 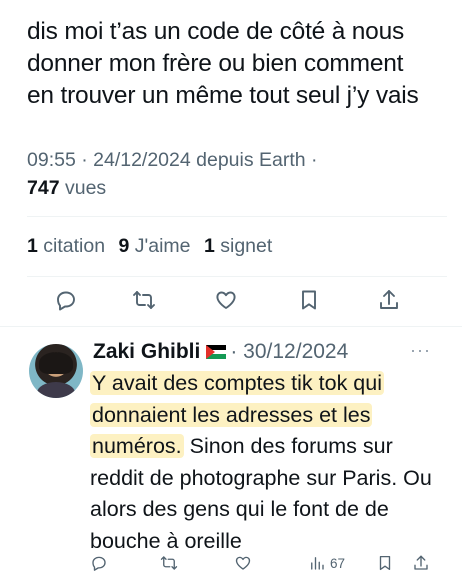 I want to click on views-count: 747, so click(x=43, y=188).